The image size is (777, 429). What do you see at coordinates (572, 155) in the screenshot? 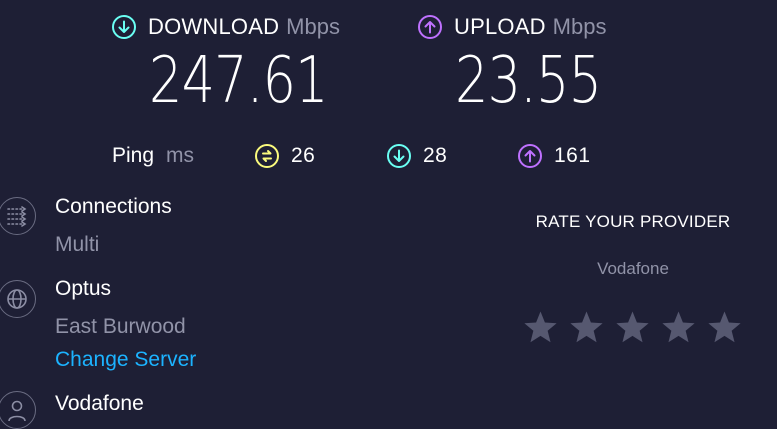
I see `ping-upload-value: 161` at bounding box center [572, 155].